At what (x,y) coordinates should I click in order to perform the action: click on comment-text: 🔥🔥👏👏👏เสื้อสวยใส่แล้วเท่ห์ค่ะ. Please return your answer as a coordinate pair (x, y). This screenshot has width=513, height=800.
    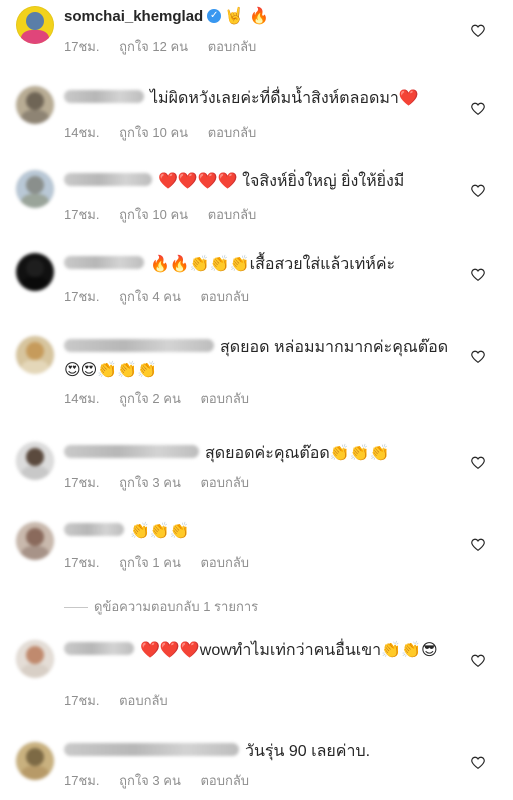
    Looking at the image, I should click on (273, 264).